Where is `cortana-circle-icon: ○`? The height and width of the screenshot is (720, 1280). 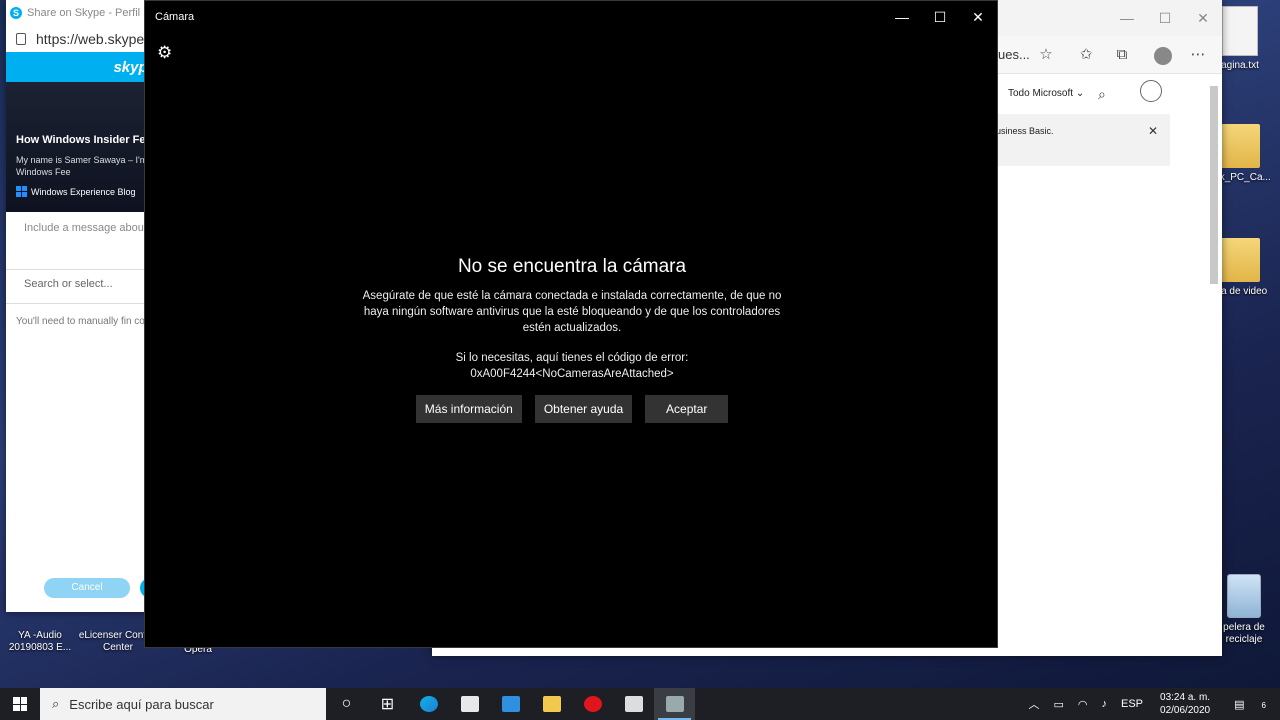
cortana-circle-icon: ○ is located at coordinates (346, 703).